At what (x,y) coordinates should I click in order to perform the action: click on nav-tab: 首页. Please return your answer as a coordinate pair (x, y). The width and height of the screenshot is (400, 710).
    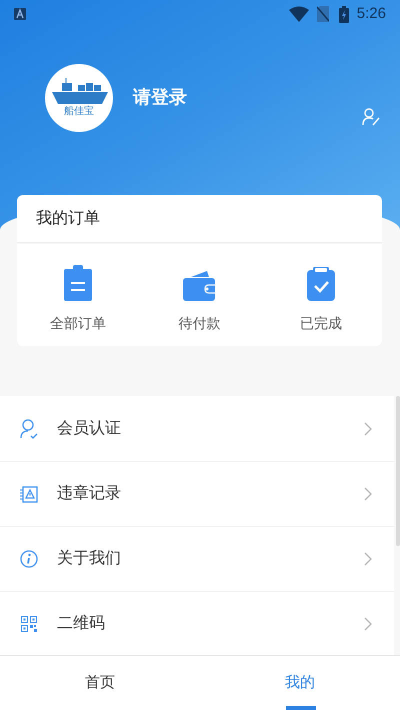
    Looking at the image, I should click on (100, 683).